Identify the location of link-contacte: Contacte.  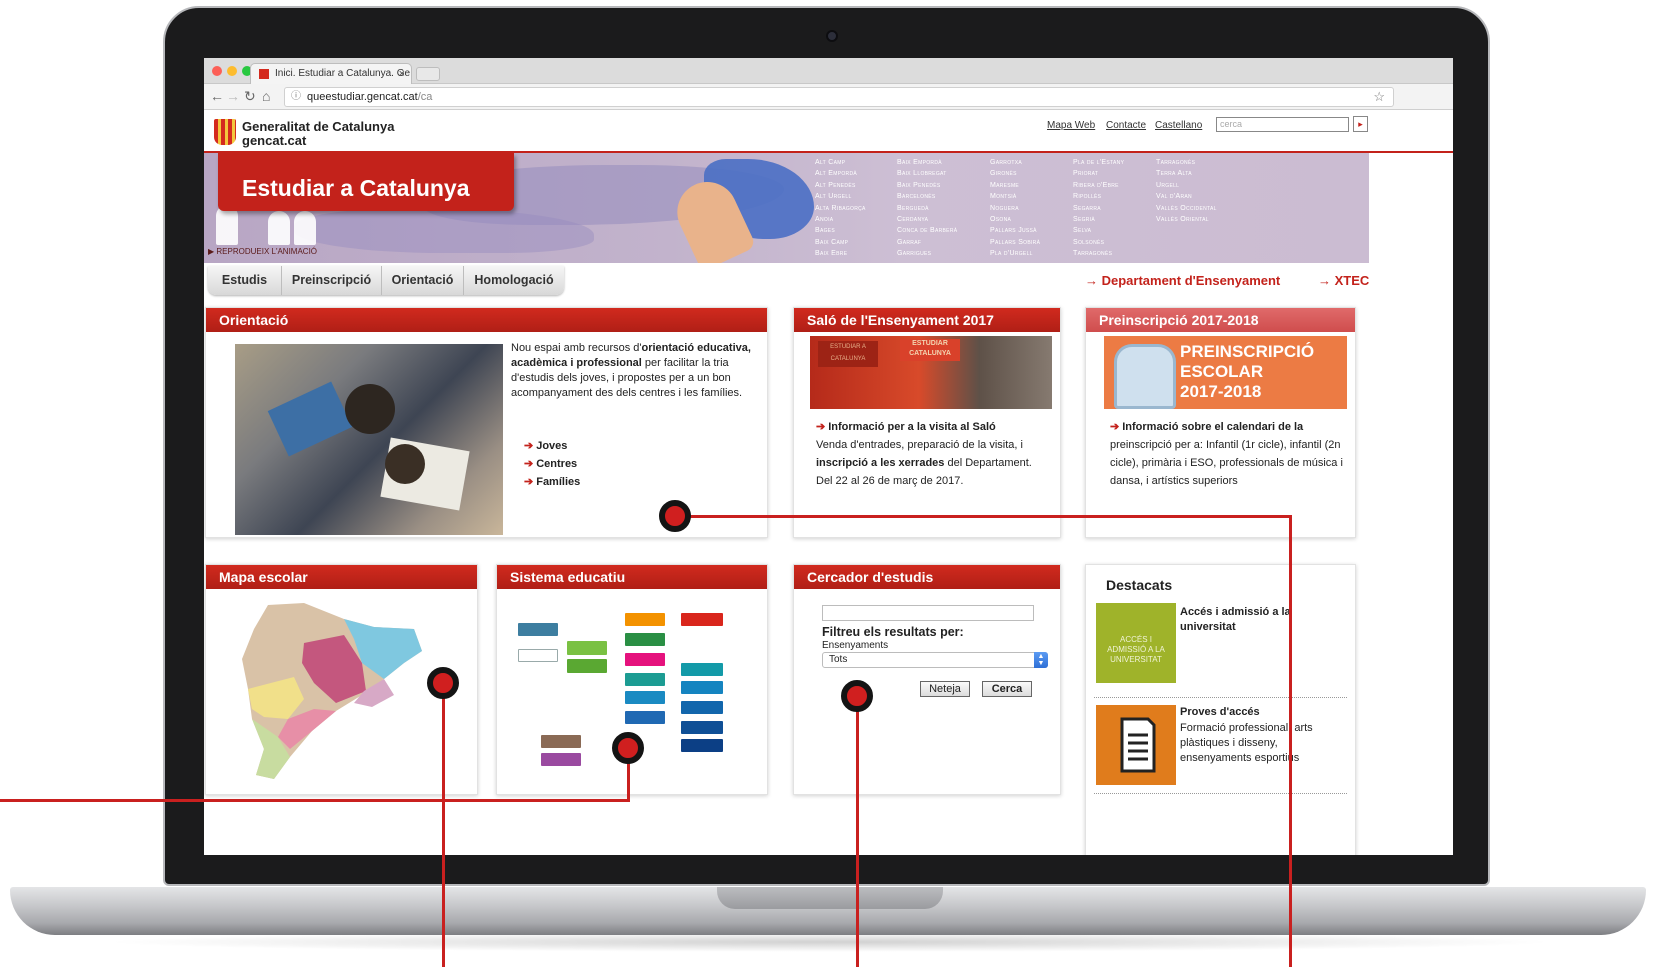
(1126, 125).